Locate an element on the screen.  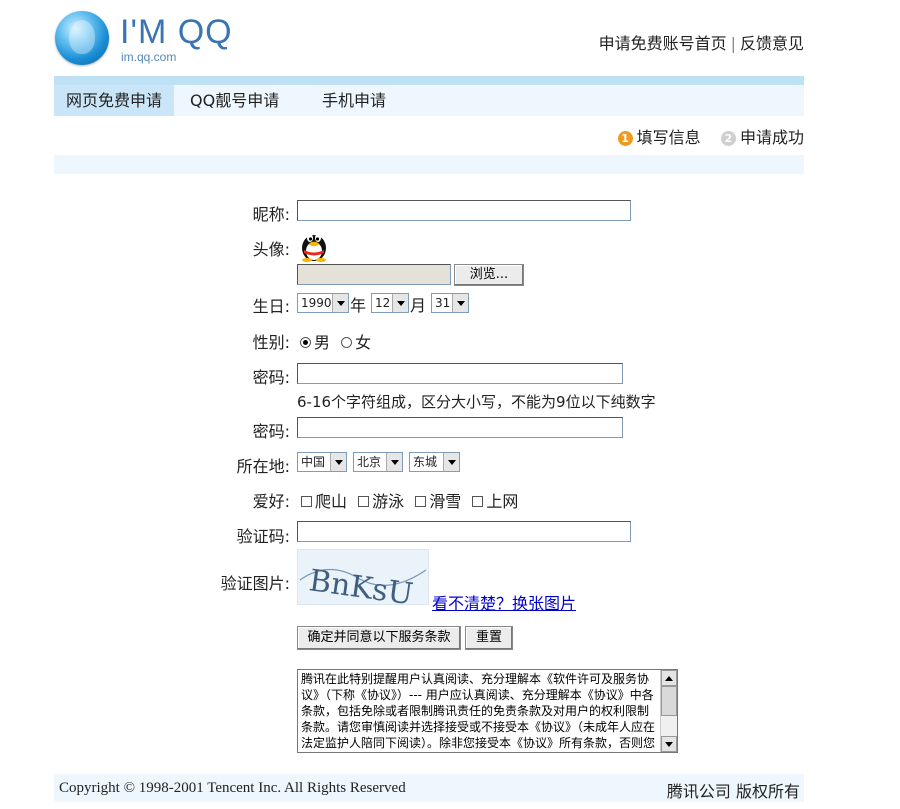
hobby-label-climbing: 爬山 is located at coordinates (331, 501).